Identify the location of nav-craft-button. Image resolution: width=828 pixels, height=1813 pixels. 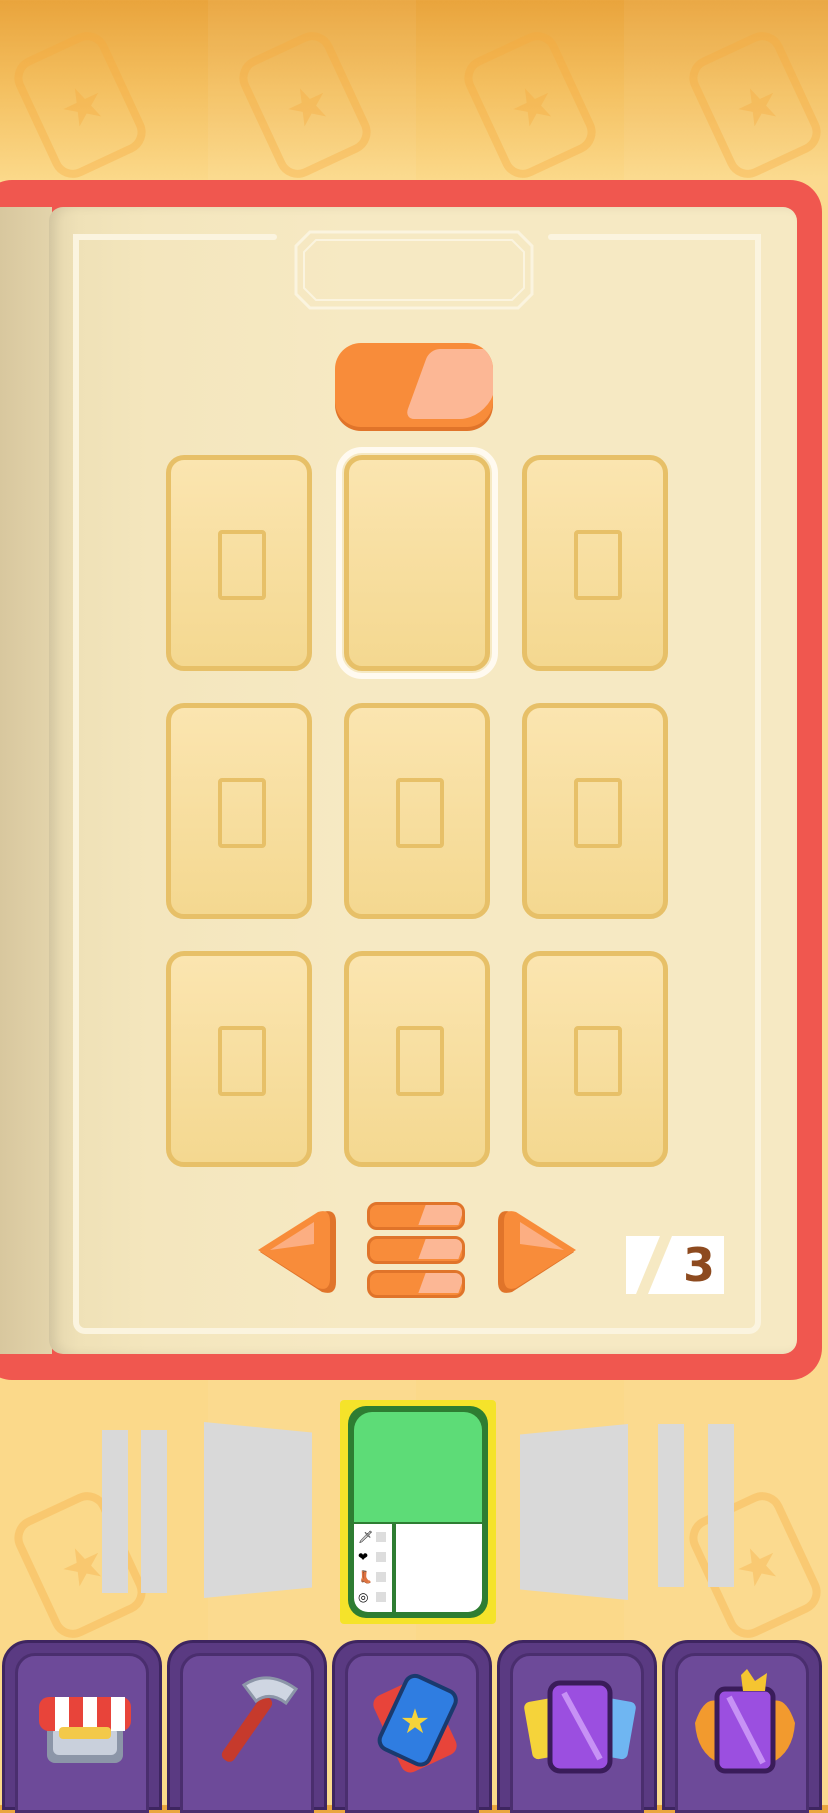
(247, 1726).